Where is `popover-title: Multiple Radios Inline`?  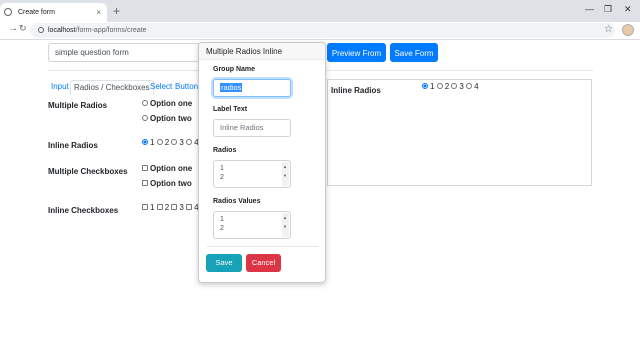
popover-title: Multiple Radios Inline is located at coordinates (262, 51).